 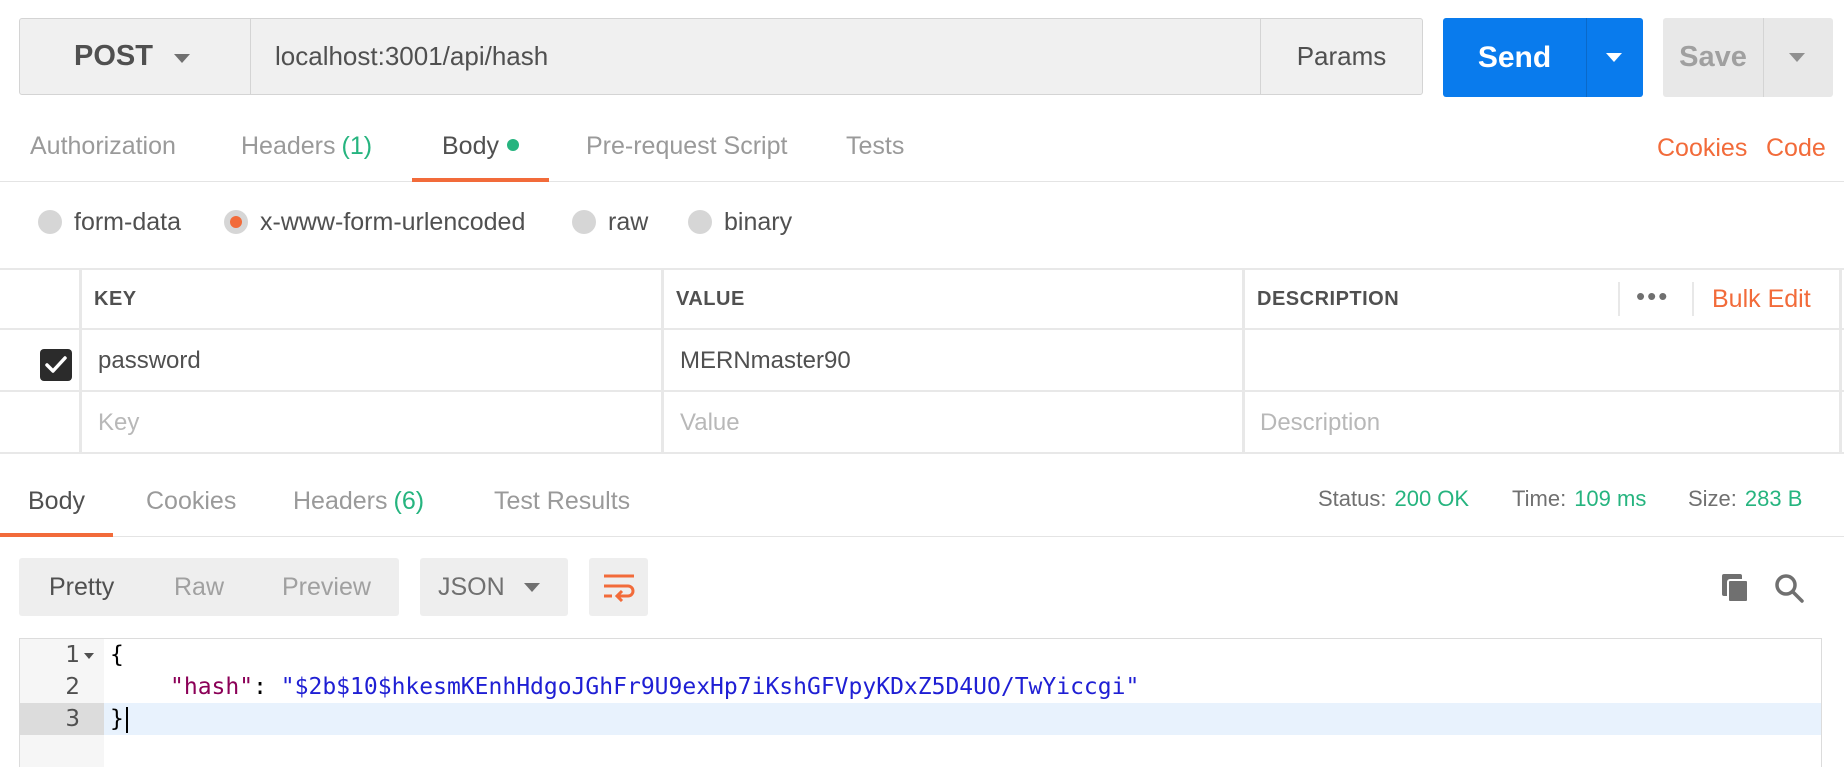 I want to click on radio-form-data: form-data, so click(x=109, y=222).